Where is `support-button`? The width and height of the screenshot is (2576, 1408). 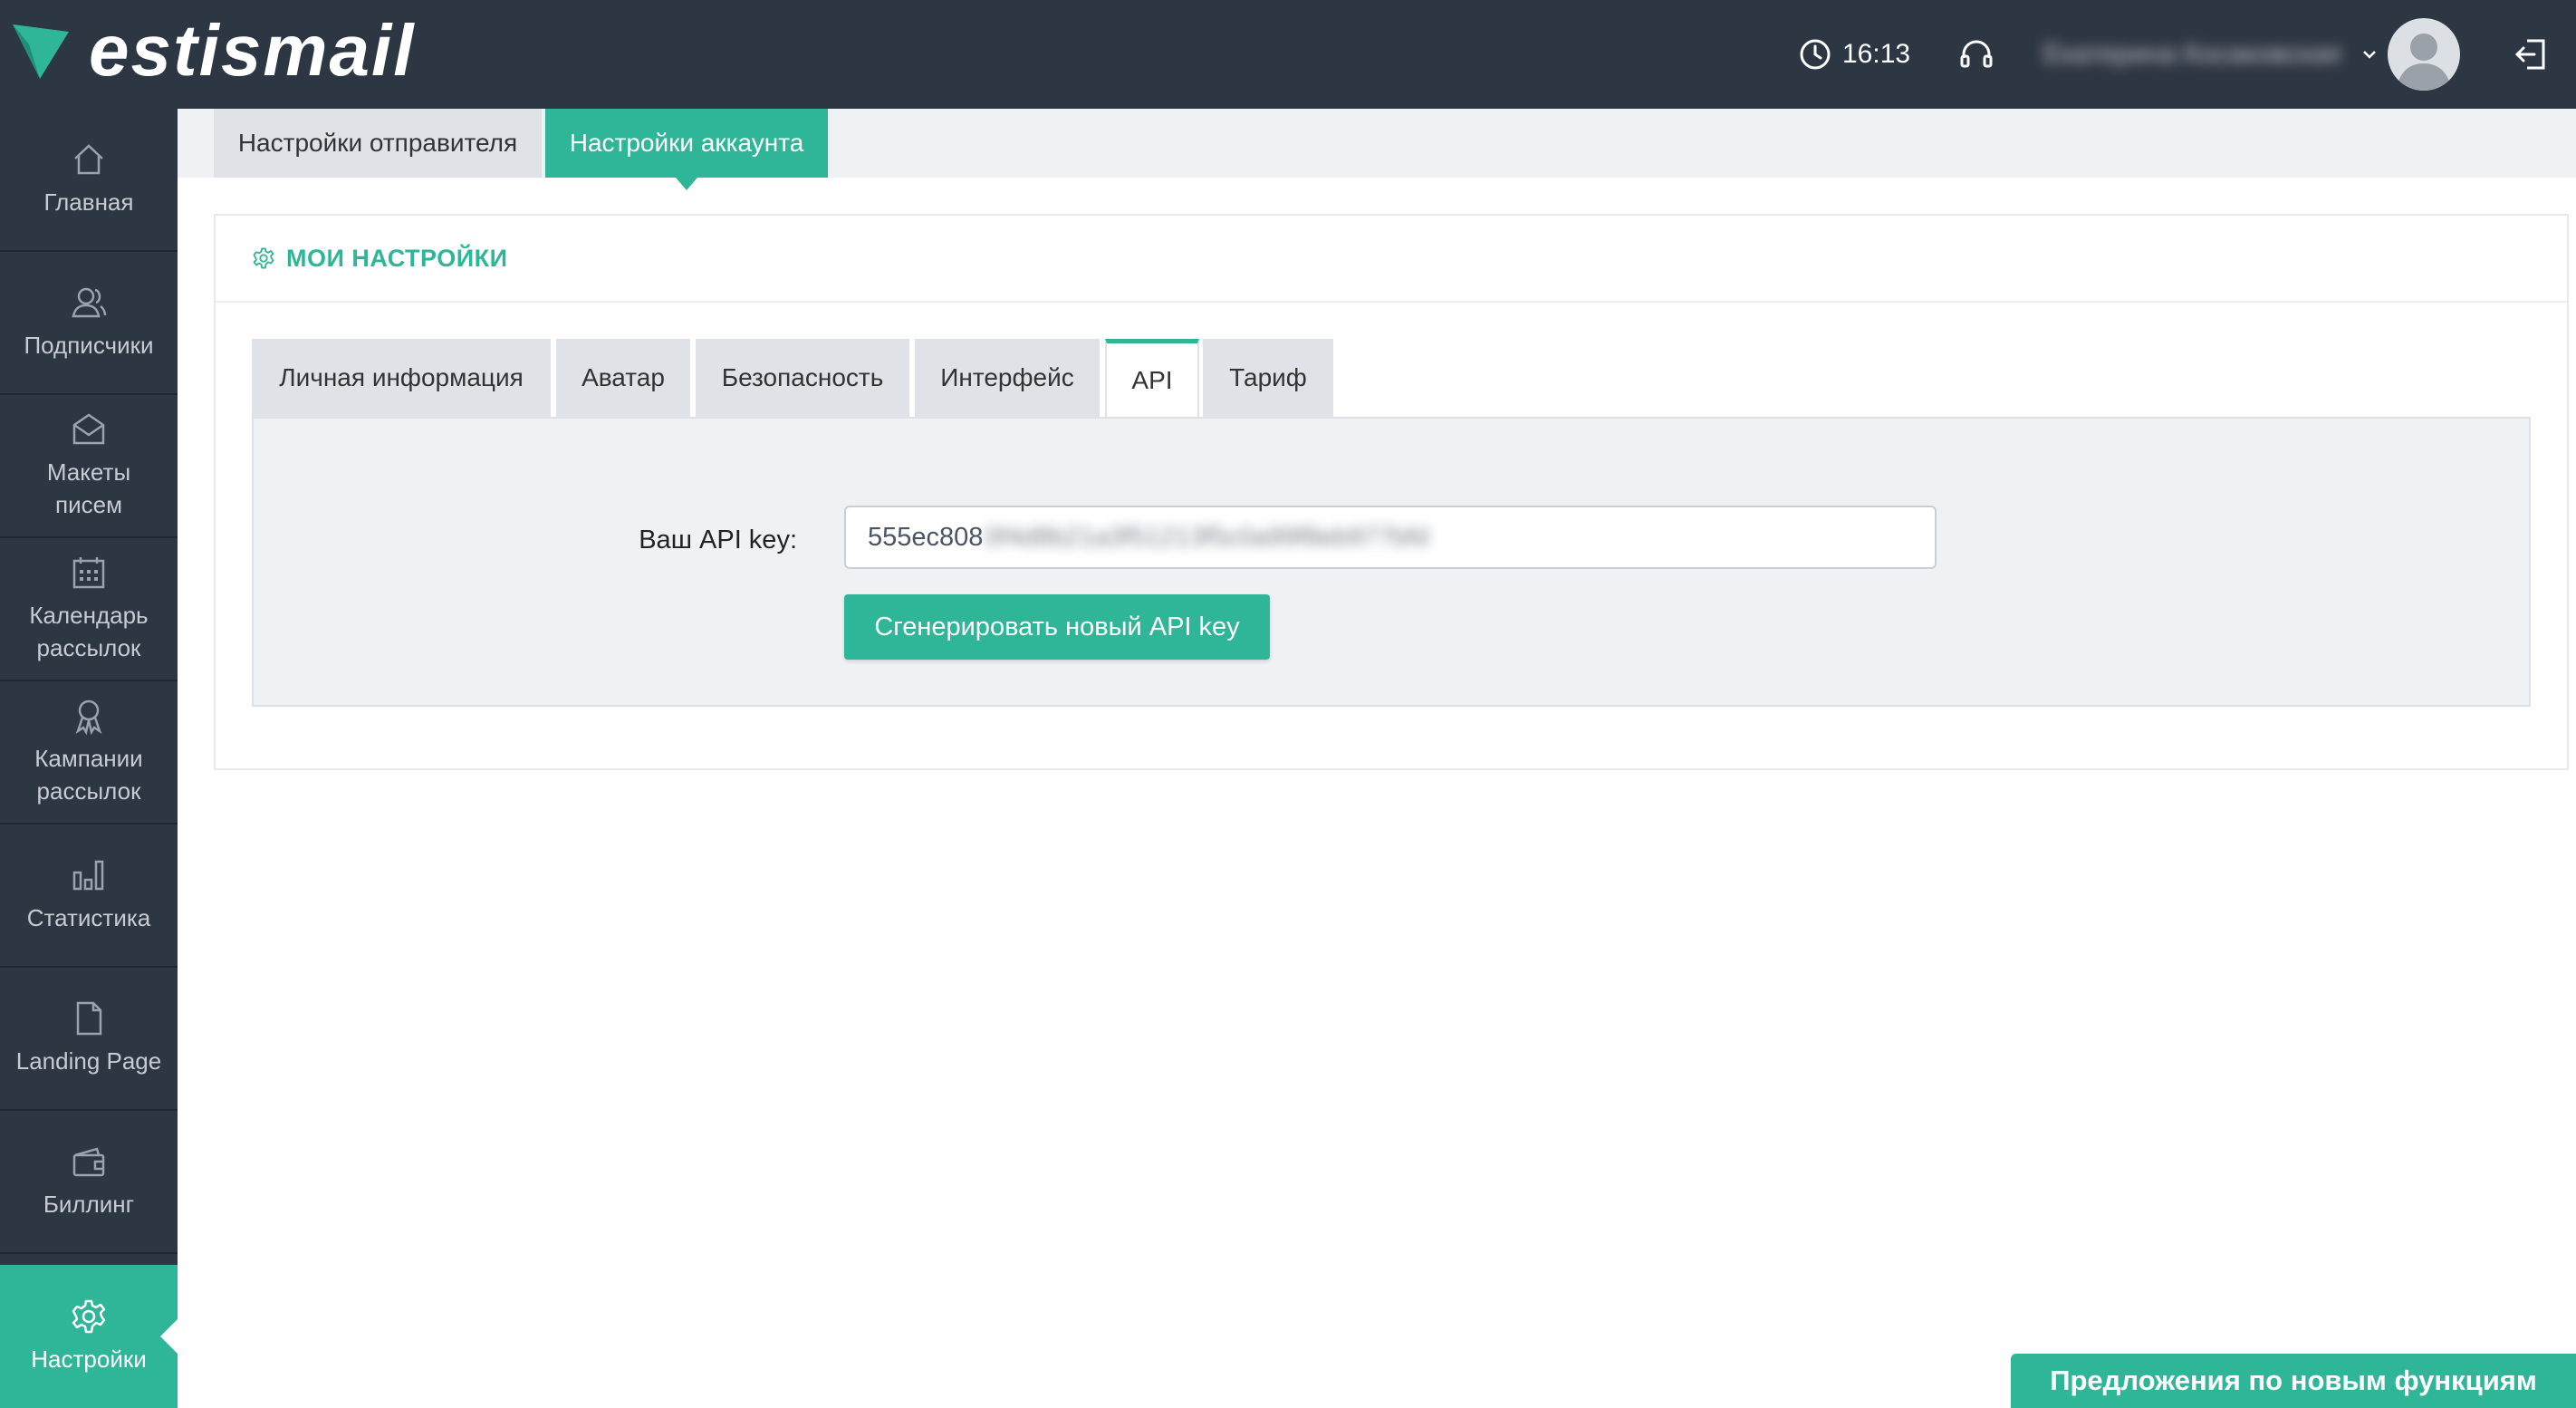
support-button is located at coordinates (1976, 55).